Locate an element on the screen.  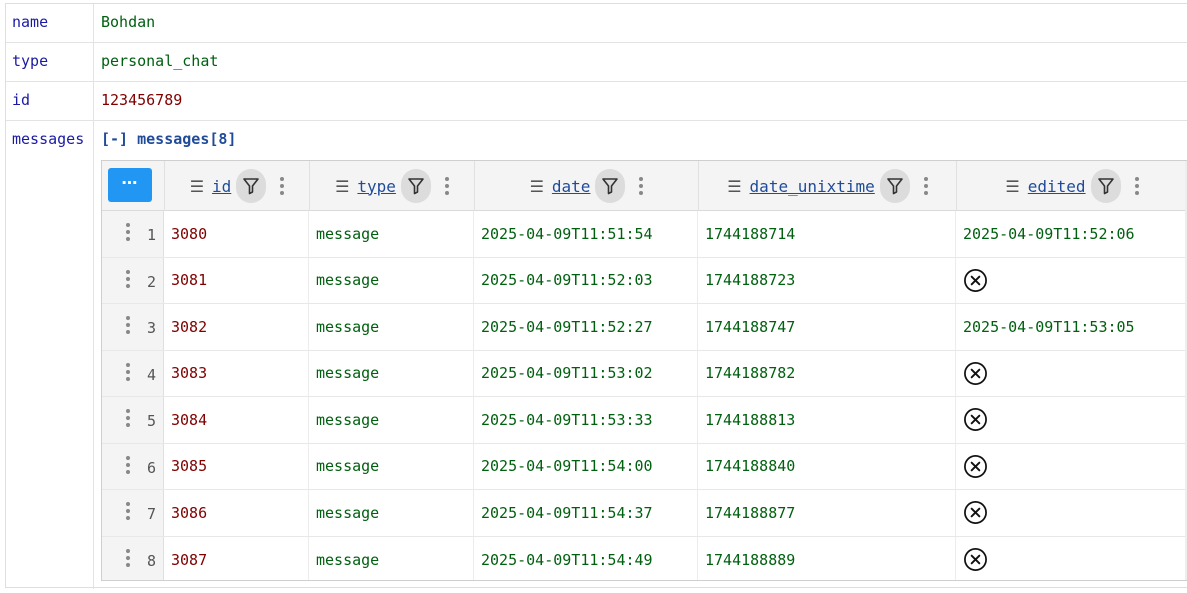
cell-date: 2025-04-09T11:54:49 is located at coordinates (586, 558).